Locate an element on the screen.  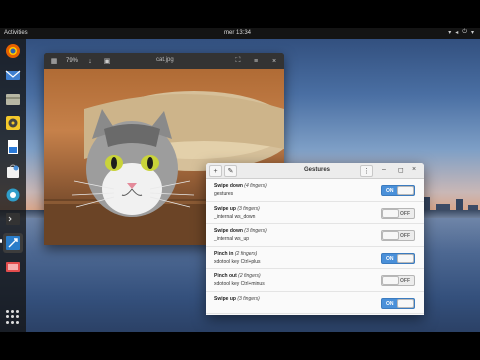
thunderbird-icon is located at coordinates (13, 75).